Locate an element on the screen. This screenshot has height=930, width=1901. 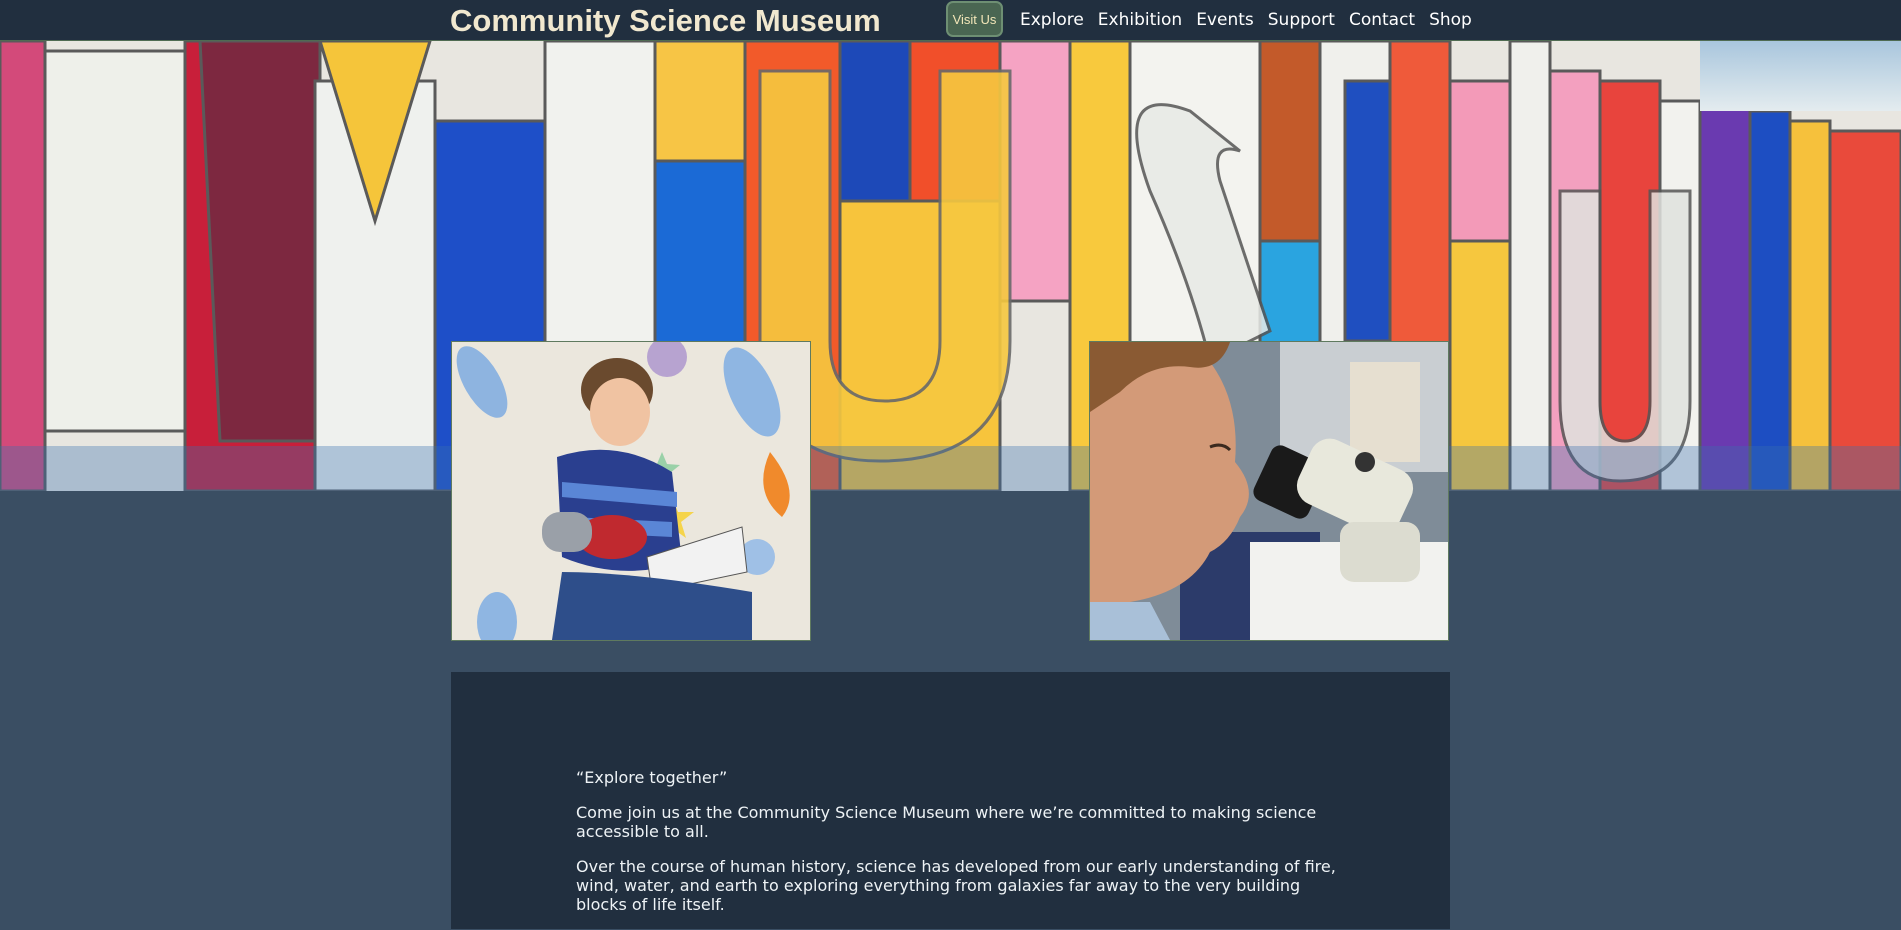
scientist-microscope-photo is located at coordinates (1269, 491).